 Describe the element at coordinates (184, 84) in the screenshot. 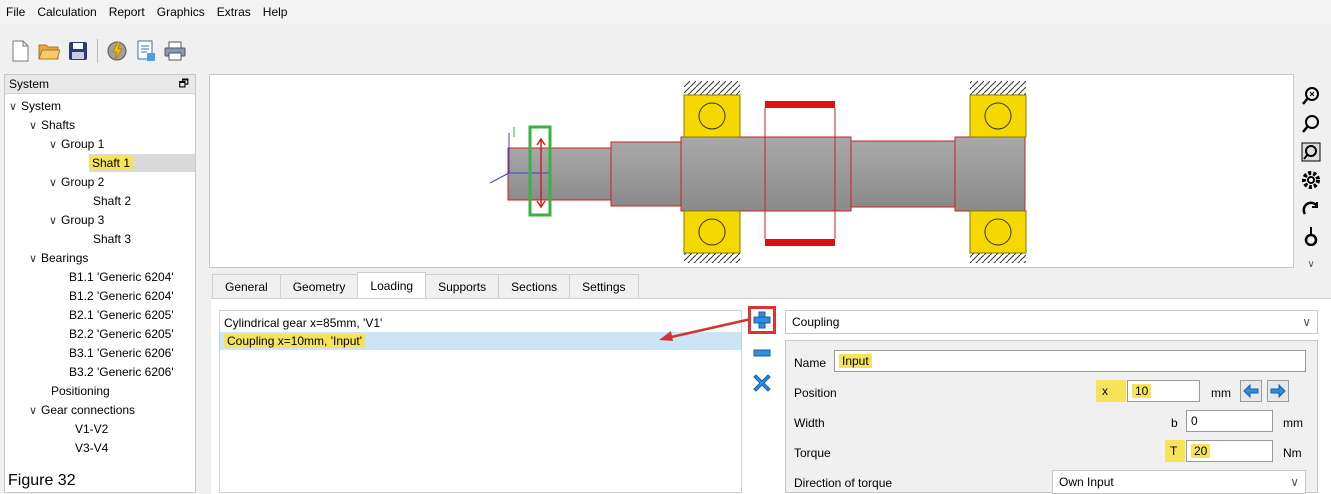

I see `undock-icon: 🗗` at that location.